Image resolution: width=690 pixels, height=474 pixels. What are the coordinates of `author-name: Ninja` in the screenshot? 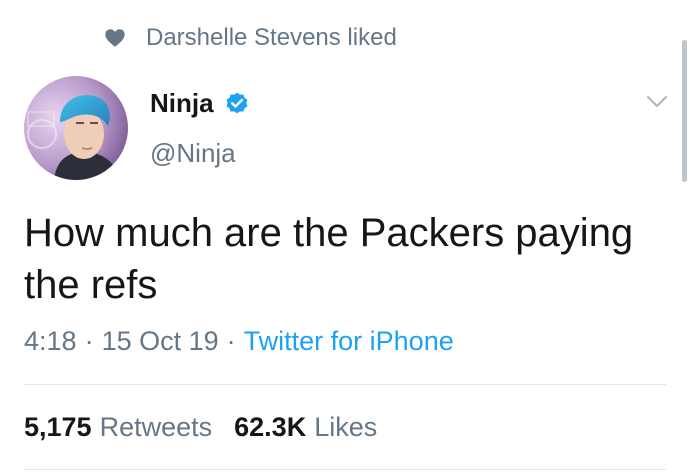 It's located at (182, 103).